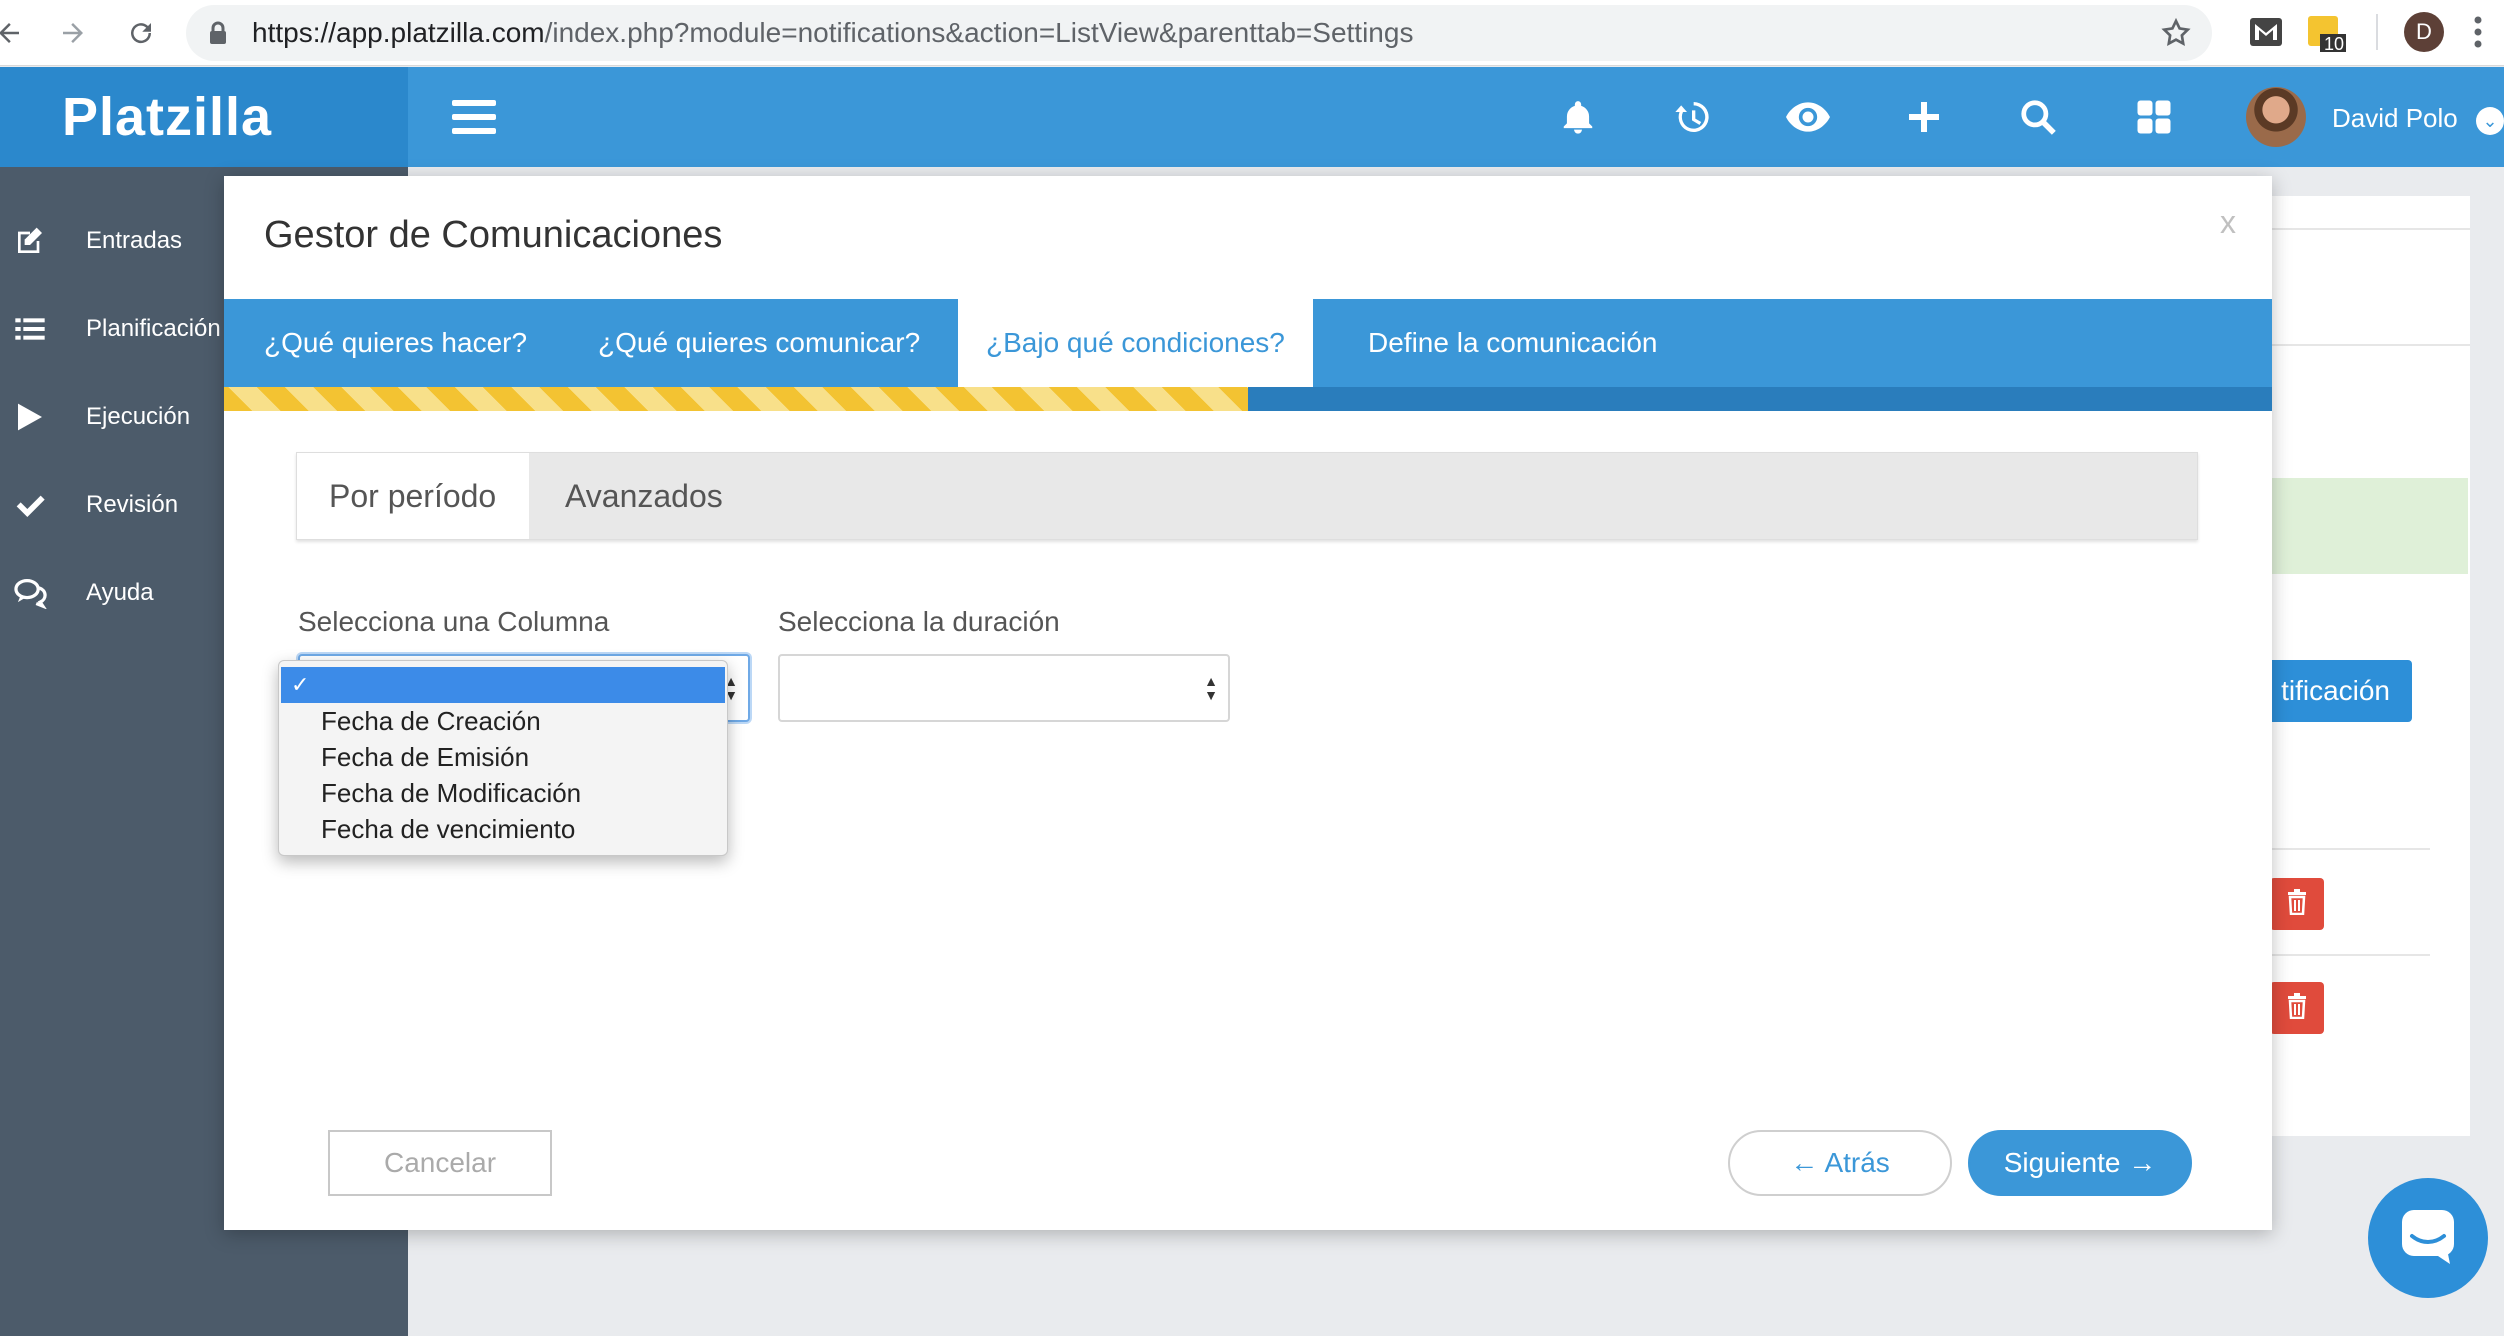  What do you see at coordinates (503, 829) in the screenshot?
I see `dropdown-option: Fecha de vencimiento` at bounding box center [503, 829].